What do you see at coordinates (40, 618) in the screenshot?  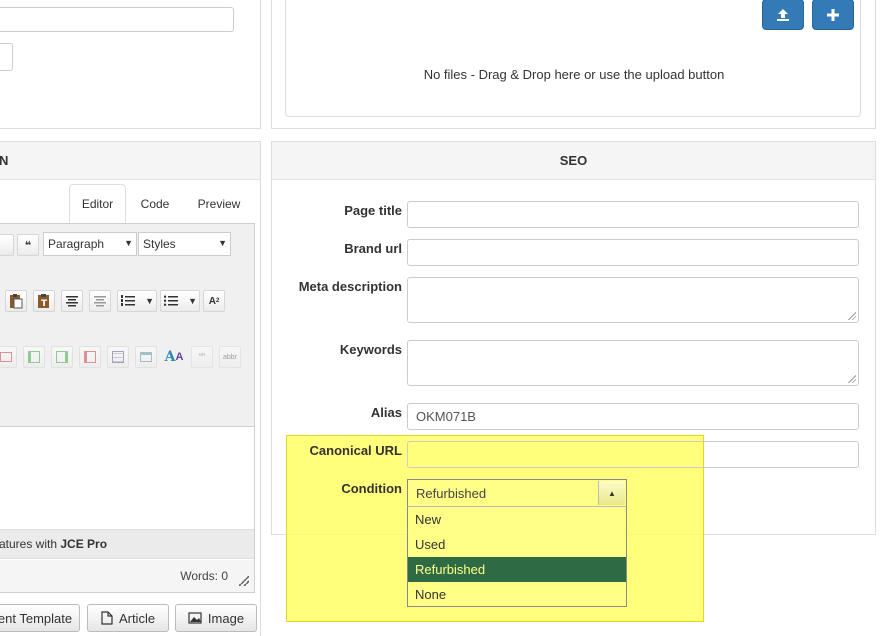 I see `insert-template-button: ent Template` at bounding box center [40, 618].